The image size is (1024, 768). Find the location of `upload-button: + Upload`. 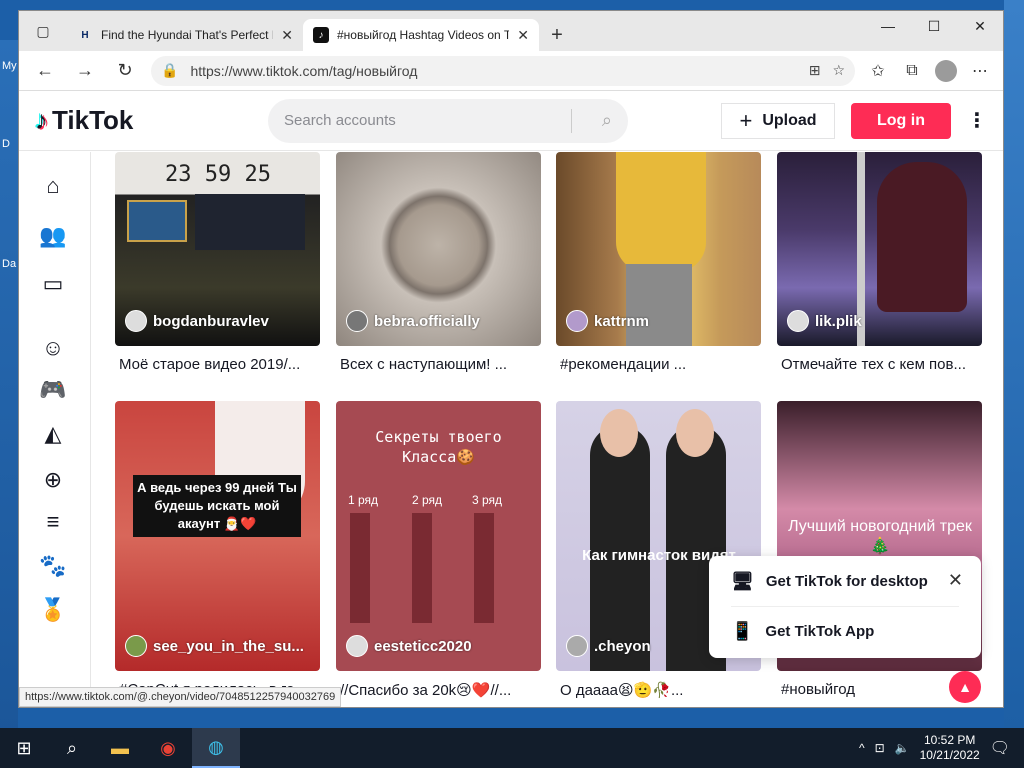

upload-button: + Upload is located at coordinates (778, 120).